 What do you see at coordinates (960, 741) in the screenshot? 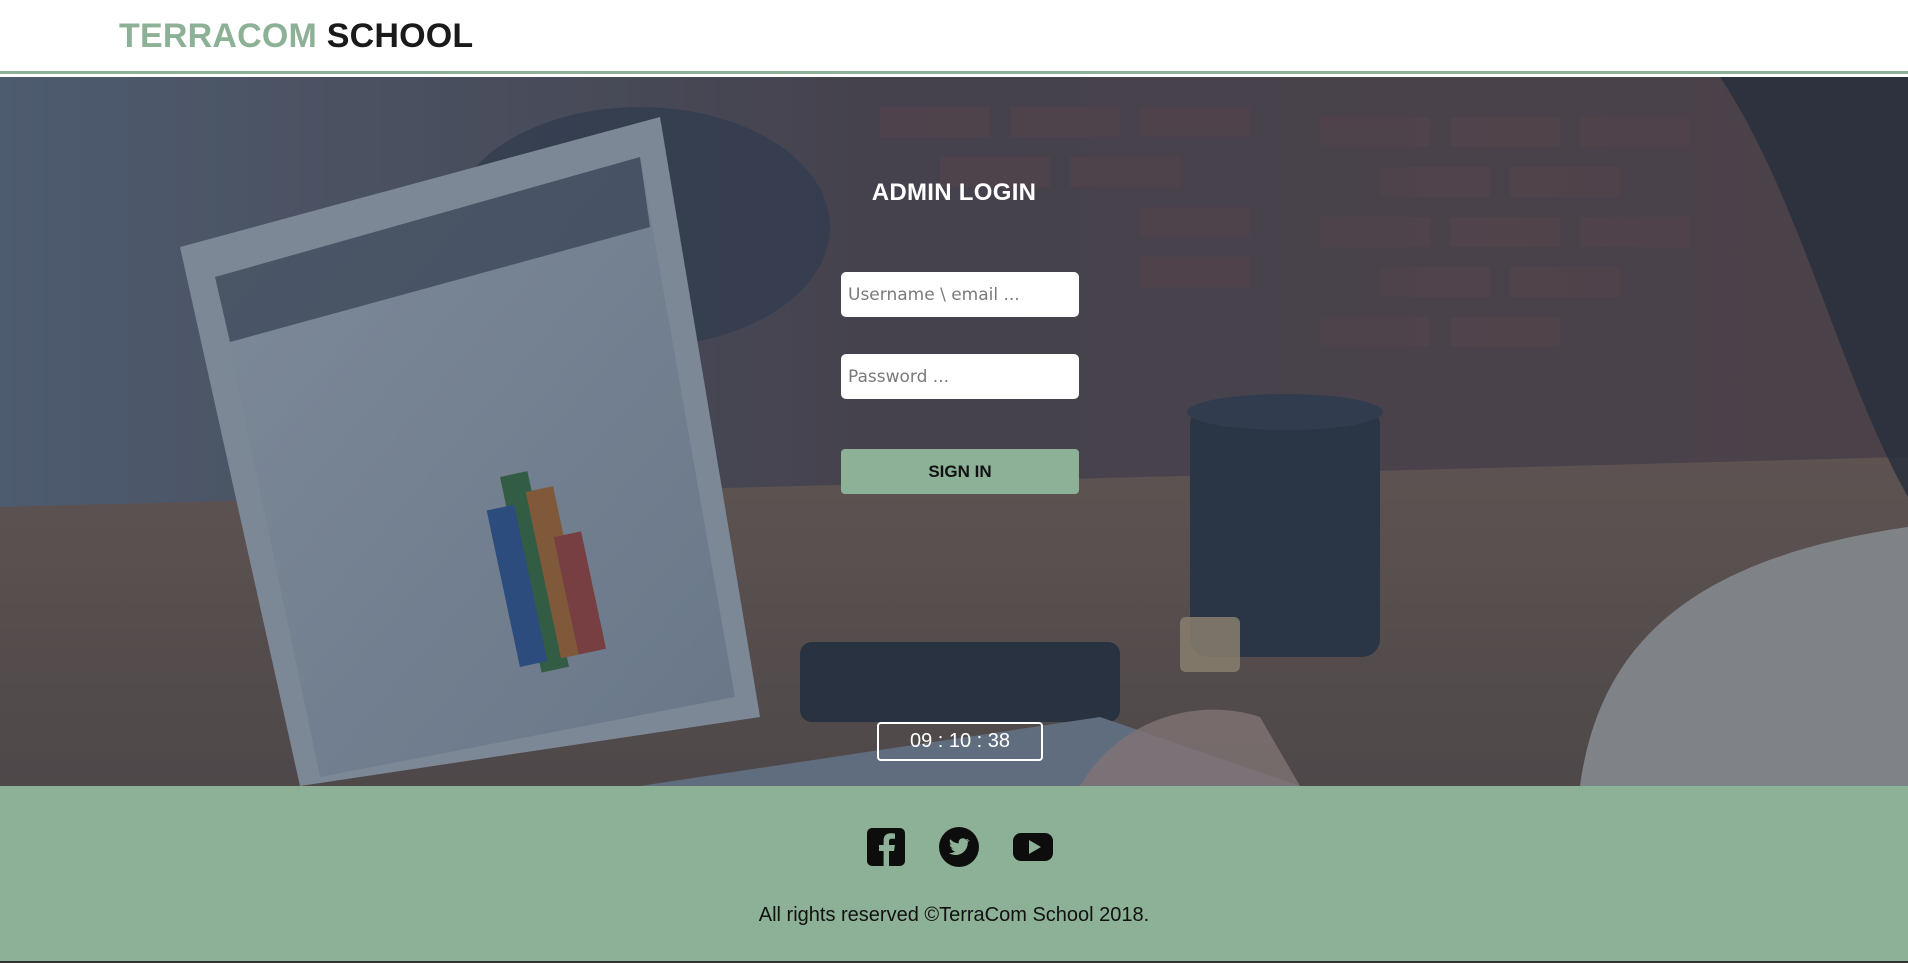
I see `clock-display: 09 : 10 : 38` at bounding box center [960, 741].